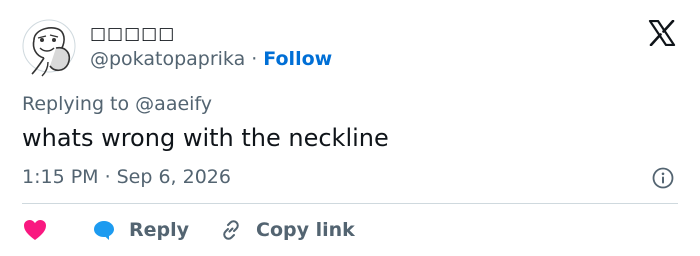  I want to click on author-handle-row: @pokatopaprika · Follow, so click(211, 59).